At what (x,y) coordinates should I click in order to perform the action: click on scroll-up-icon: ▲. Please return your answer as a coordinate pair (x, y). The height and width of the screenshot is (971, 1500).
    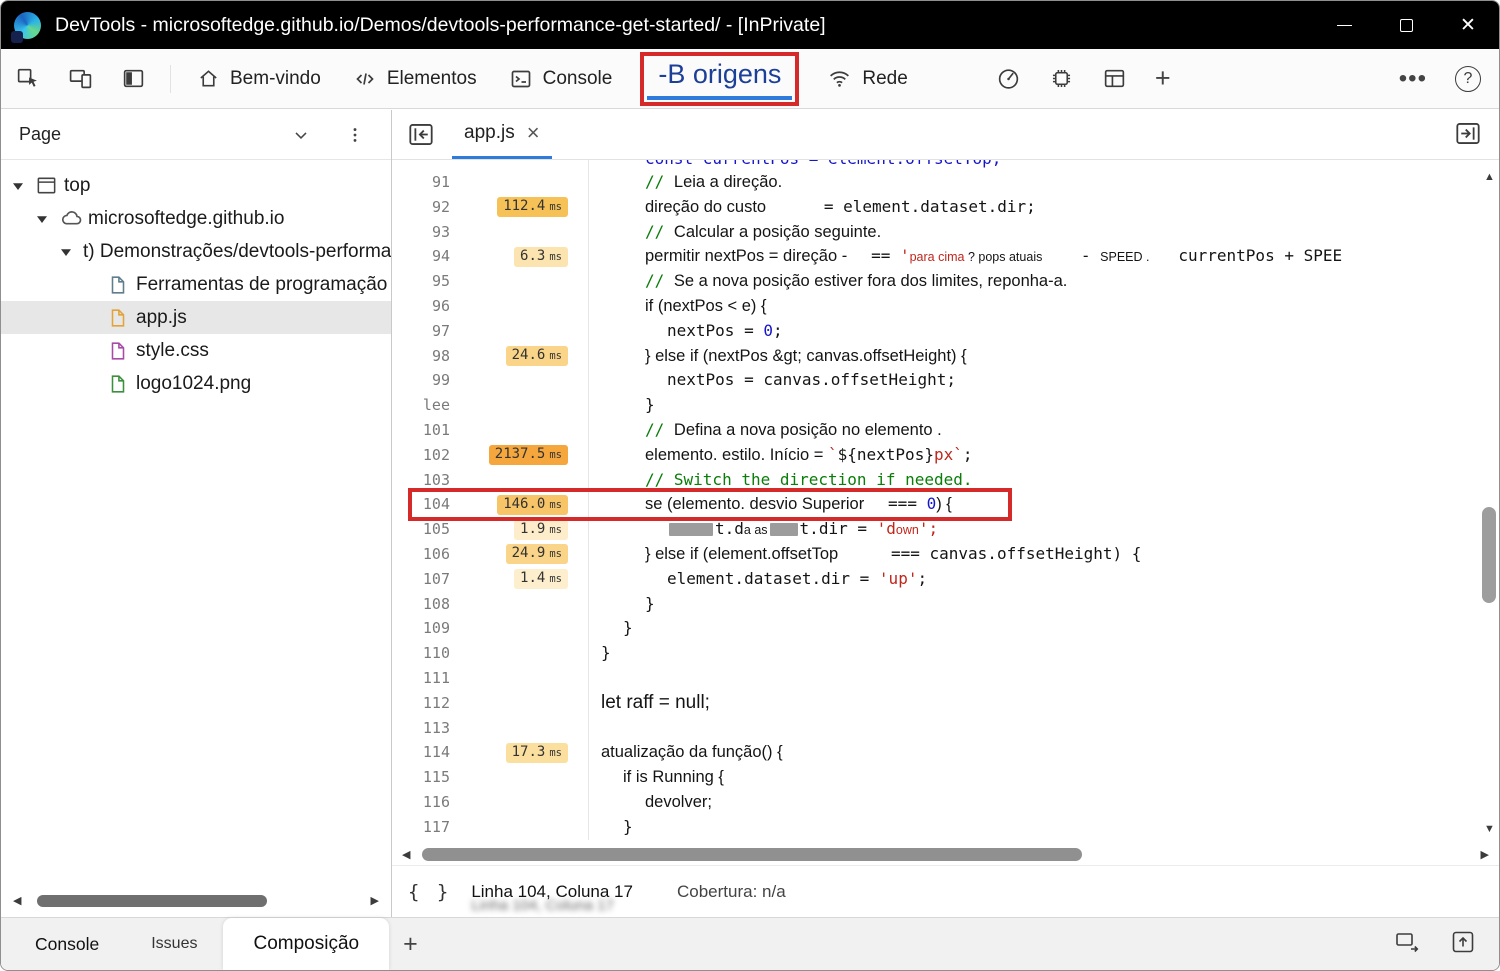
    Looking at the image, I should click on (1489, 177).